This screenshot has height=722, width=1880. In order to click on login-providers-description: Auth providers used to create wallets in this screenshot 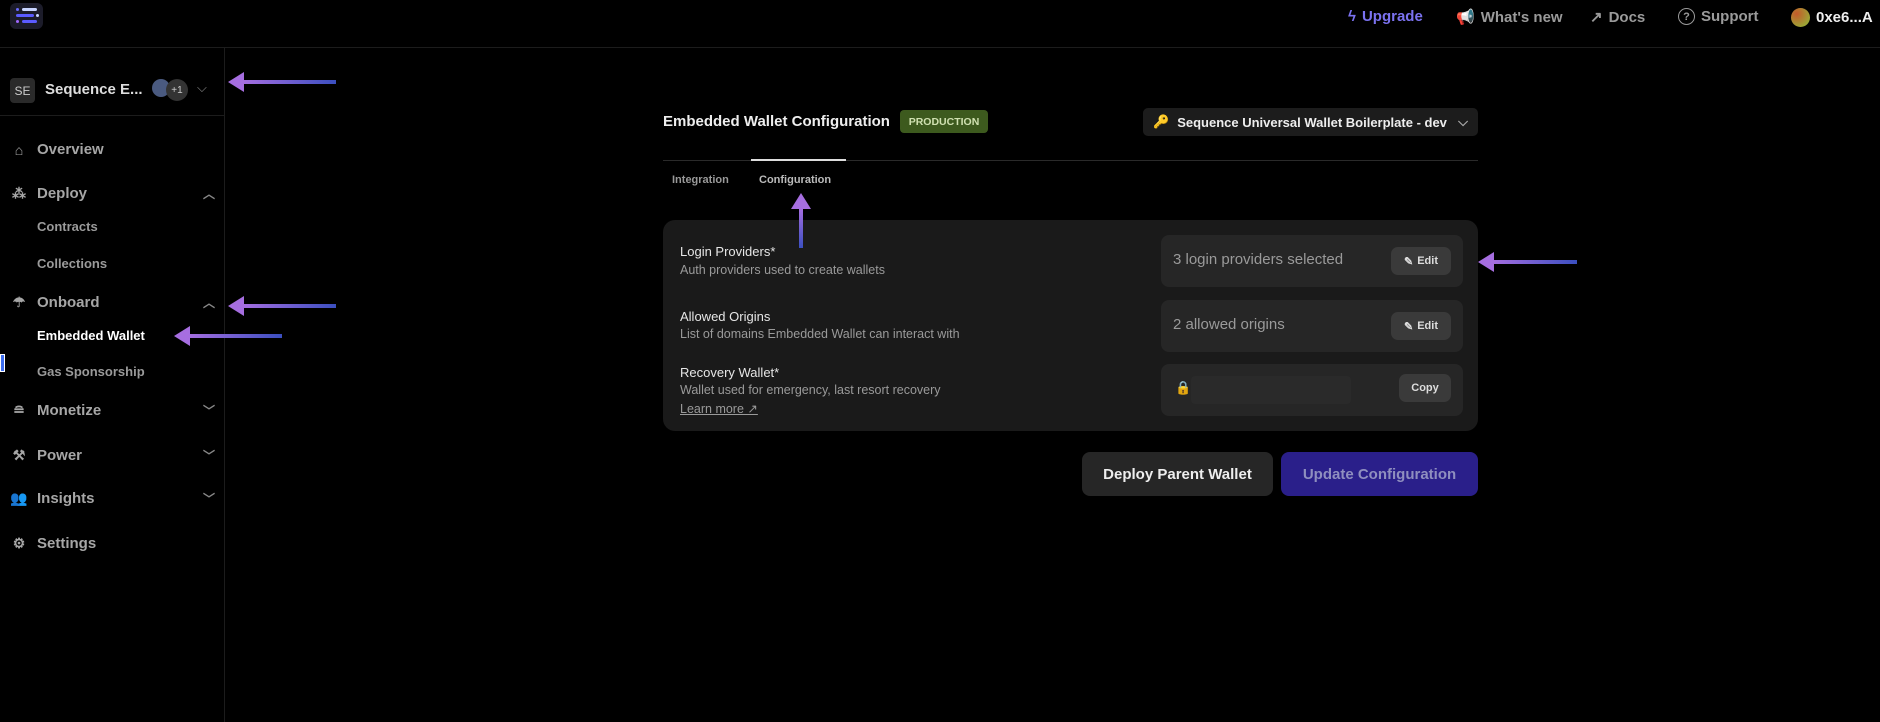, I will do `click(782, 270)`.